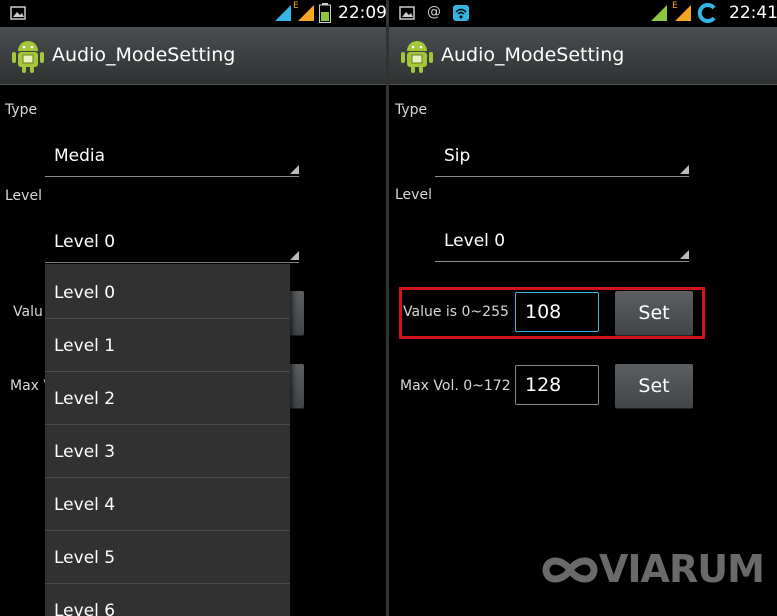 Image resolution: width=777 pixels, height=616 pixels. What do you see at coordinates (325, 13) in the screenshot?
I see `battery-icon` at bounding box center [325, 13].